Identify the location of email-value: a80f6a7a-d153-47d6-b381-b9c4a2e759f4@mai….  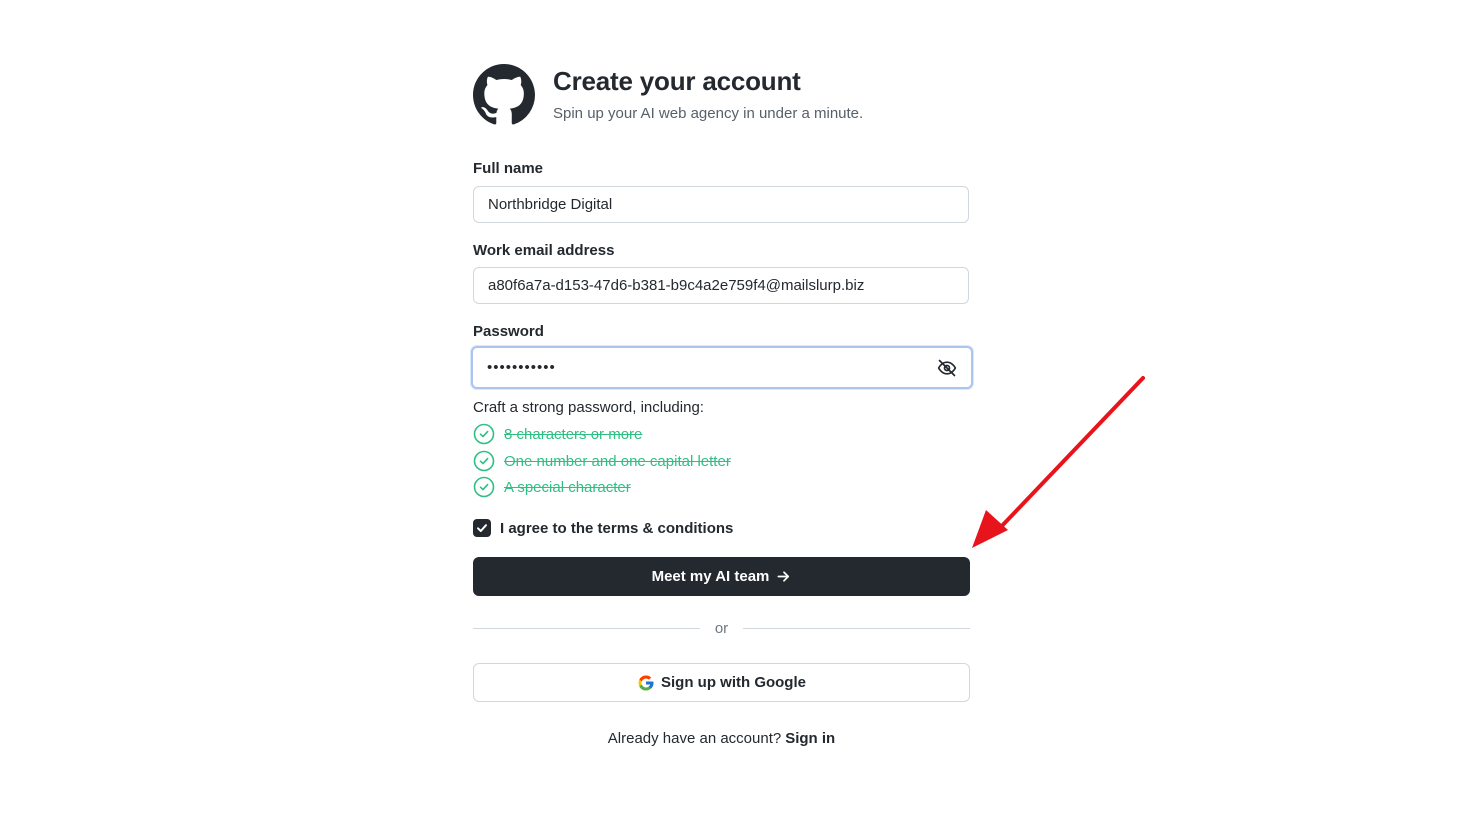
(676, 285).